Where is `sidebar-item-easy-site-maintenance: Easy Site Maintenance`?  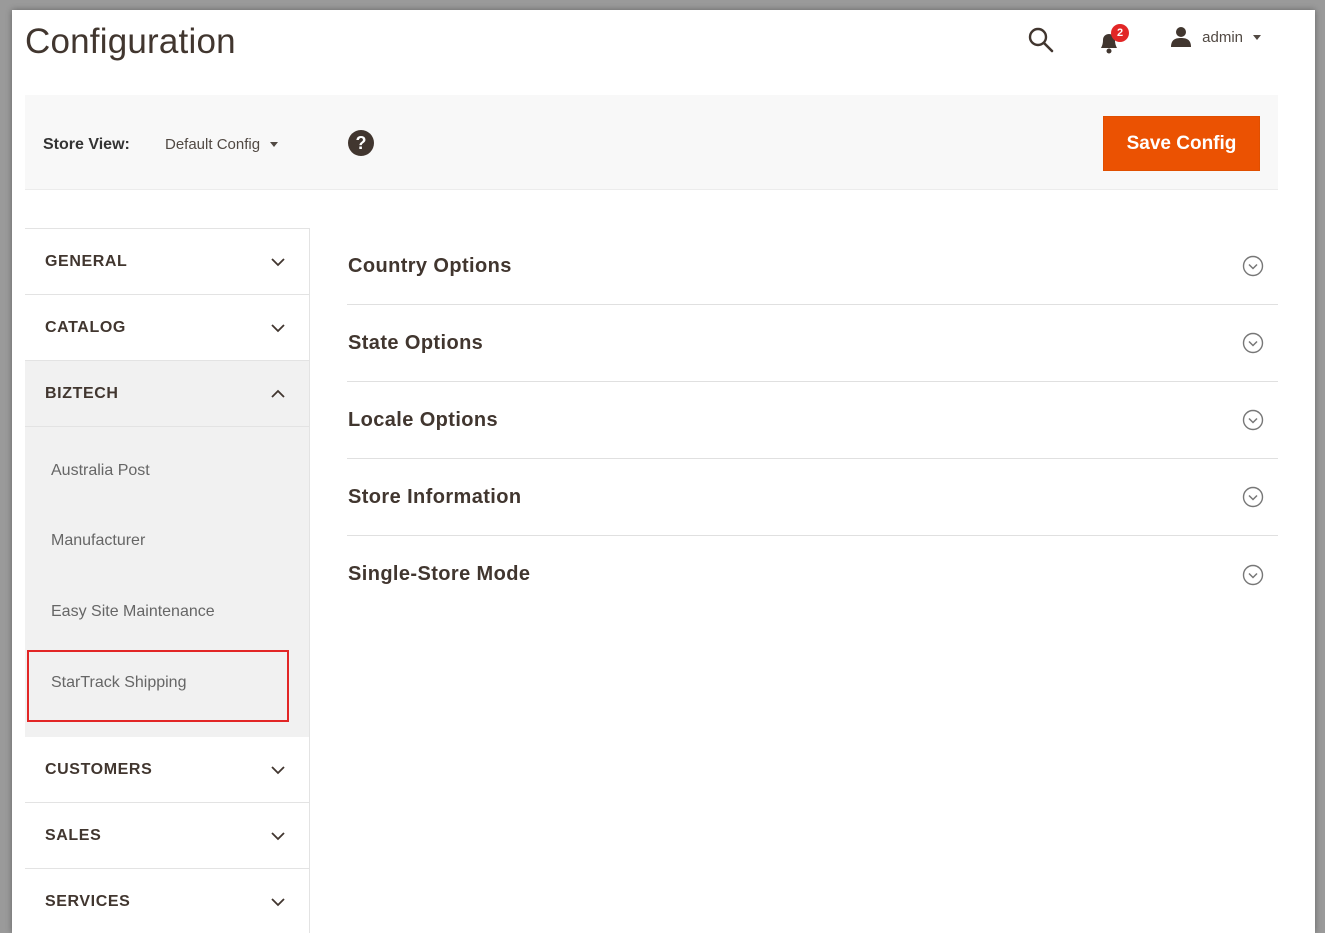 sidebar-item-easy-site-maintenance: Easy Site Maintenance is located at coordinates (133, 612).